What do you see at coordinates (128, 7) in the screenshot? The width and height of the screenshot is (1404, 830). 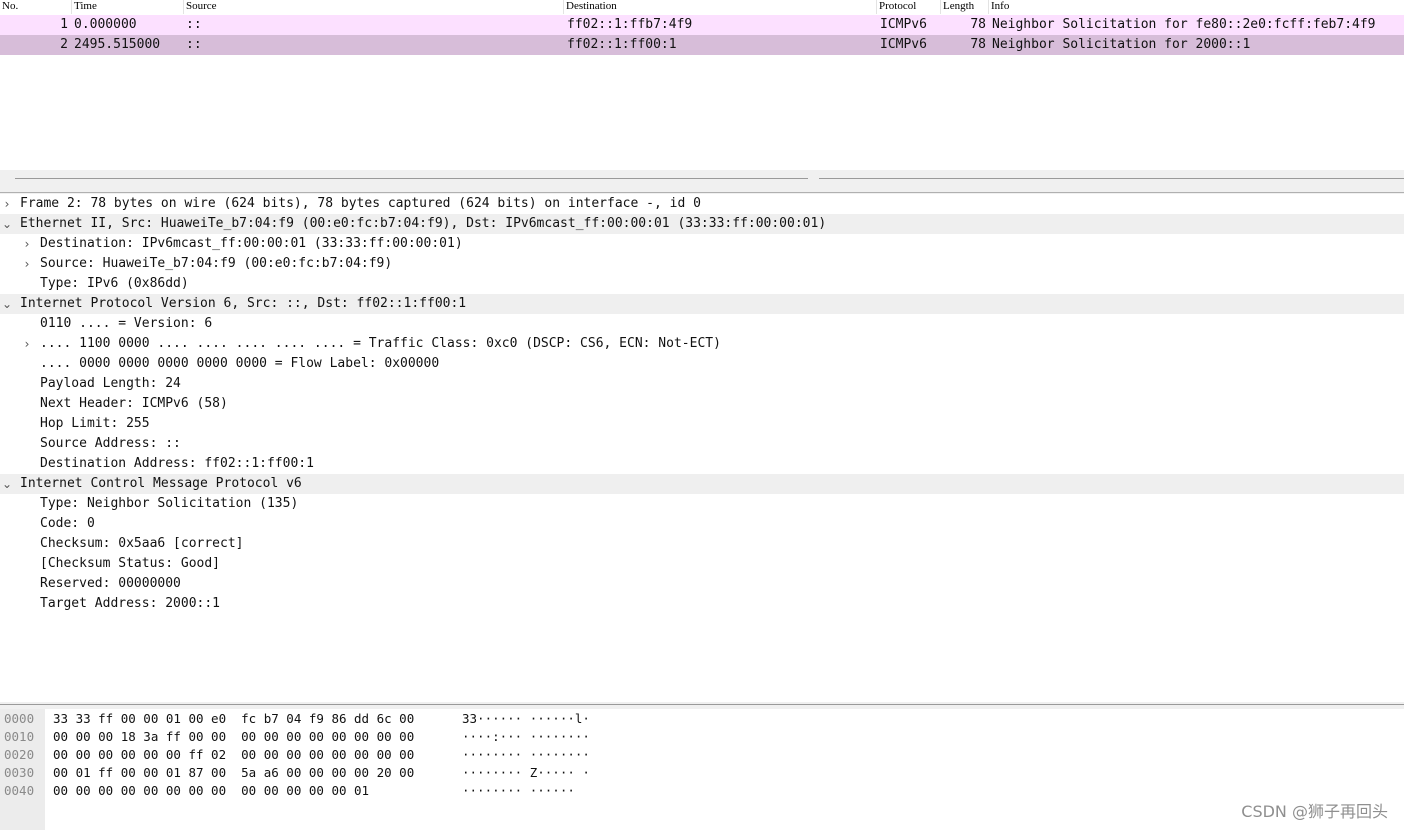 I see `column-header-time: Time` at bounding box center [128, 7].